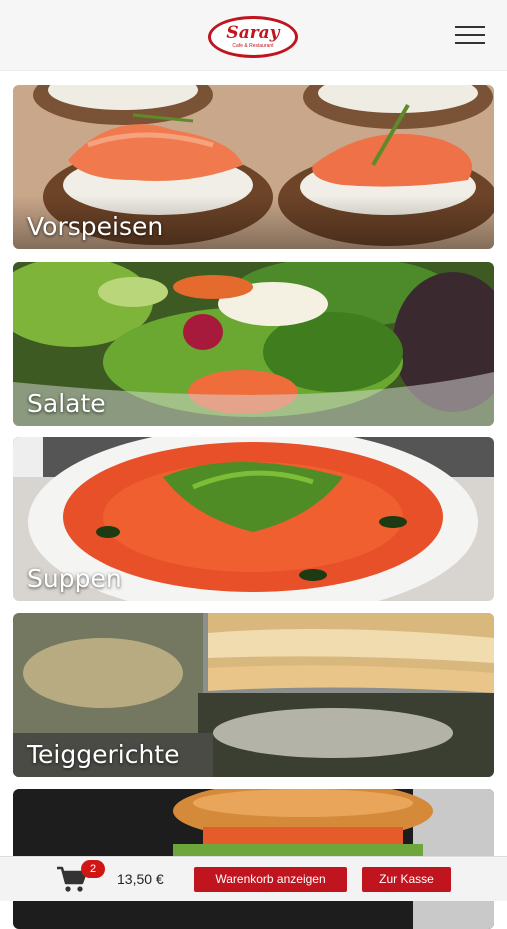 The image size is (507, 929). I want to click on logo-wordmark: Saray, so click(253, 33).